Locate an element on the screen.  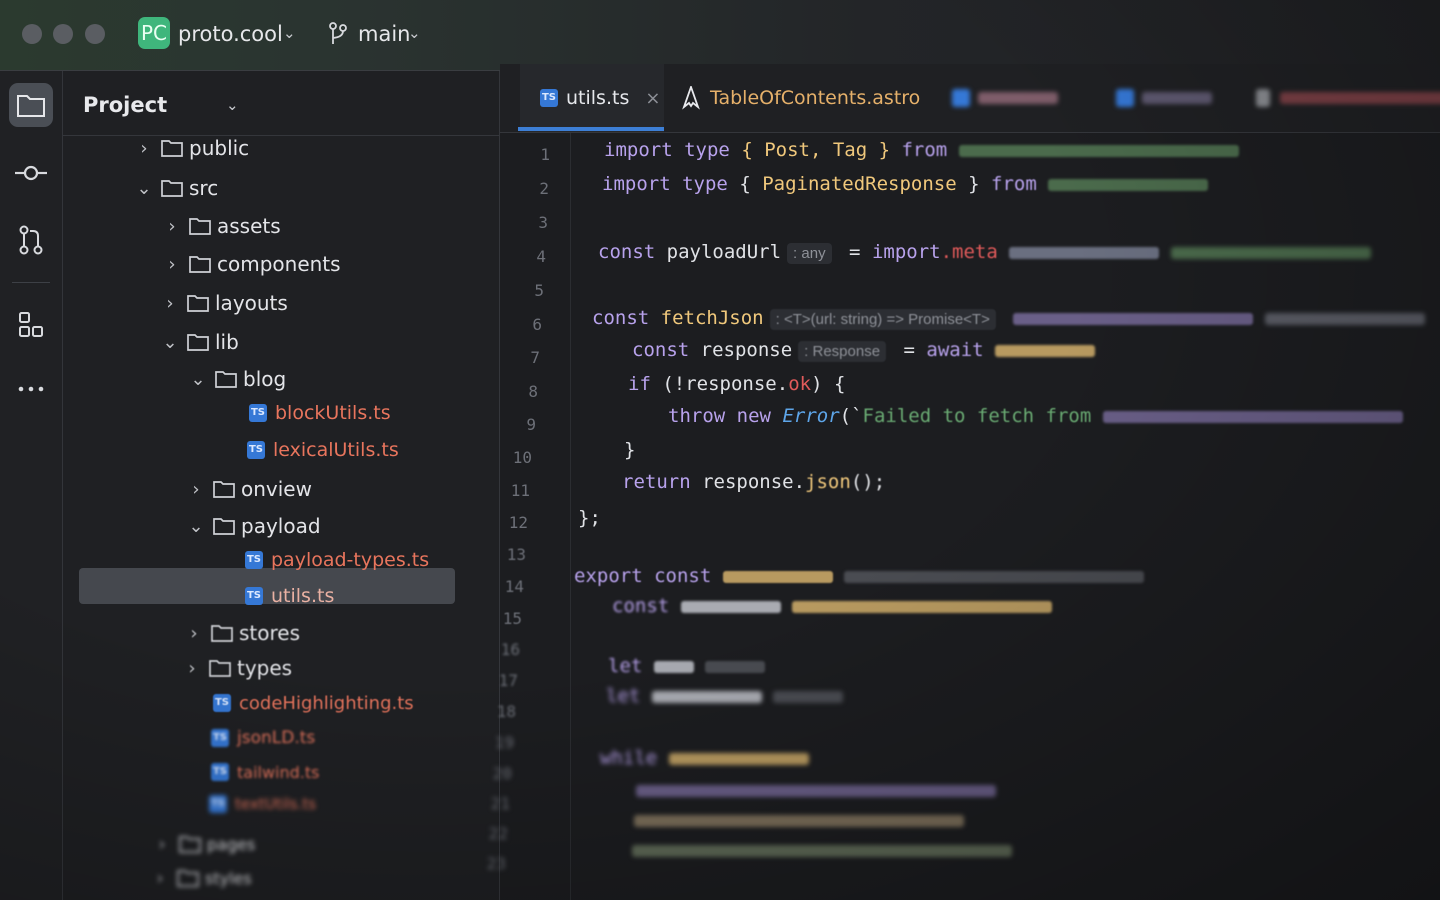
tree-item-lib: ⌄ lib is located at coordinates (199, 342).